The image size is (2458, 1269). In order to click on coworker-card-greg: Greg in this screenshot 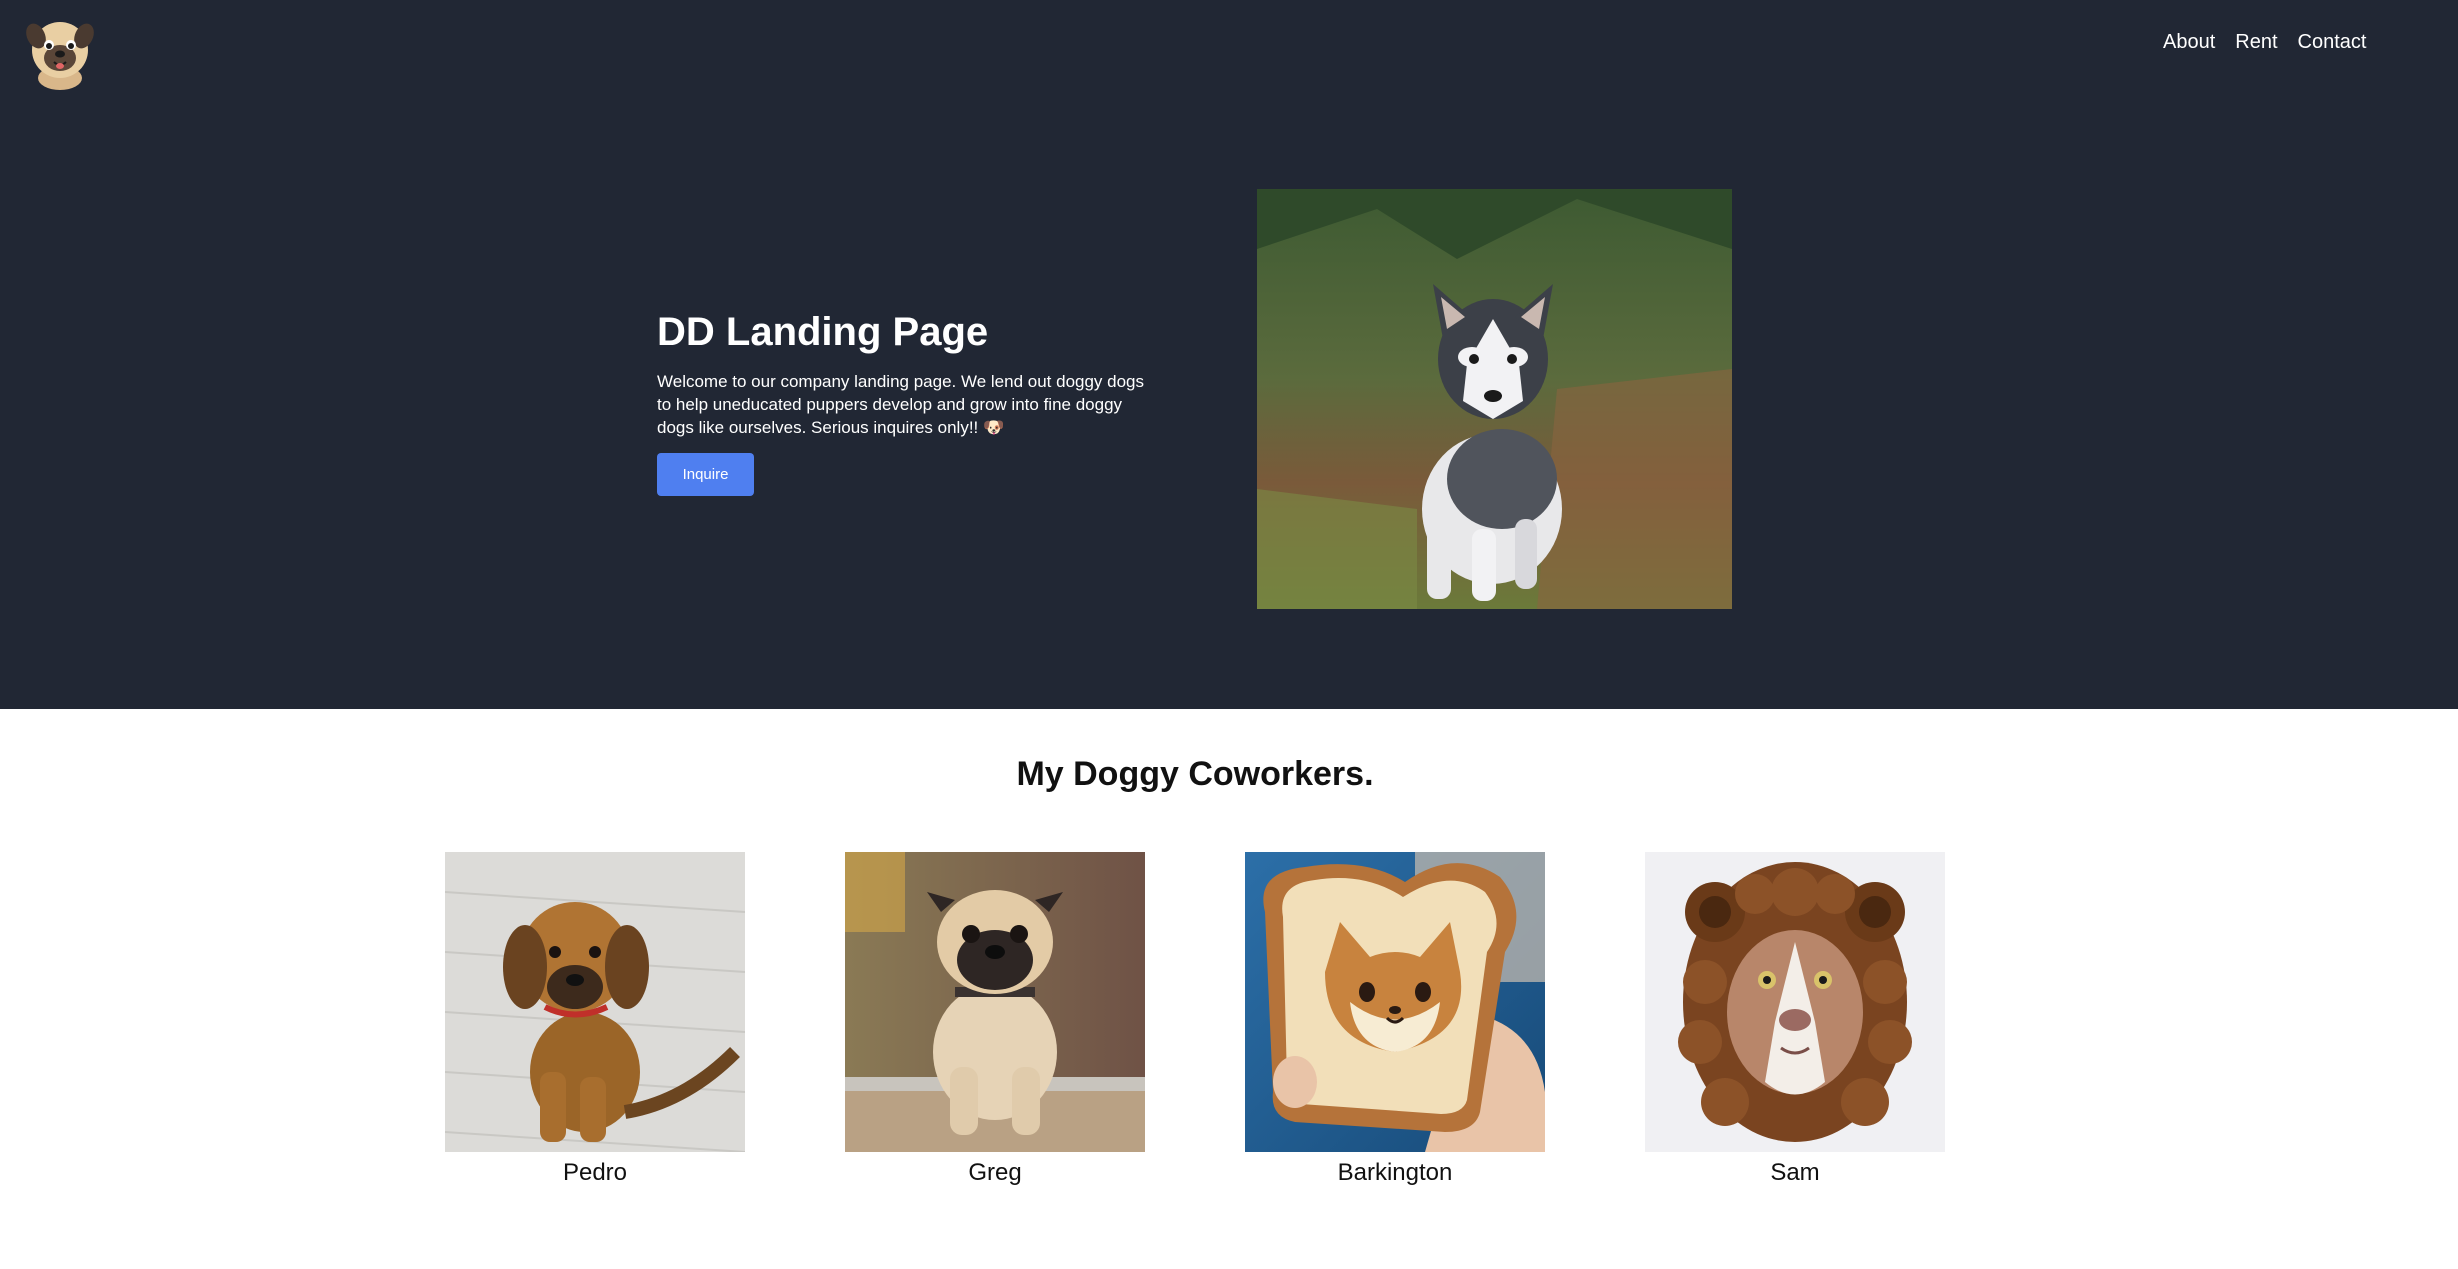, I will do `click(995, 1020)`.